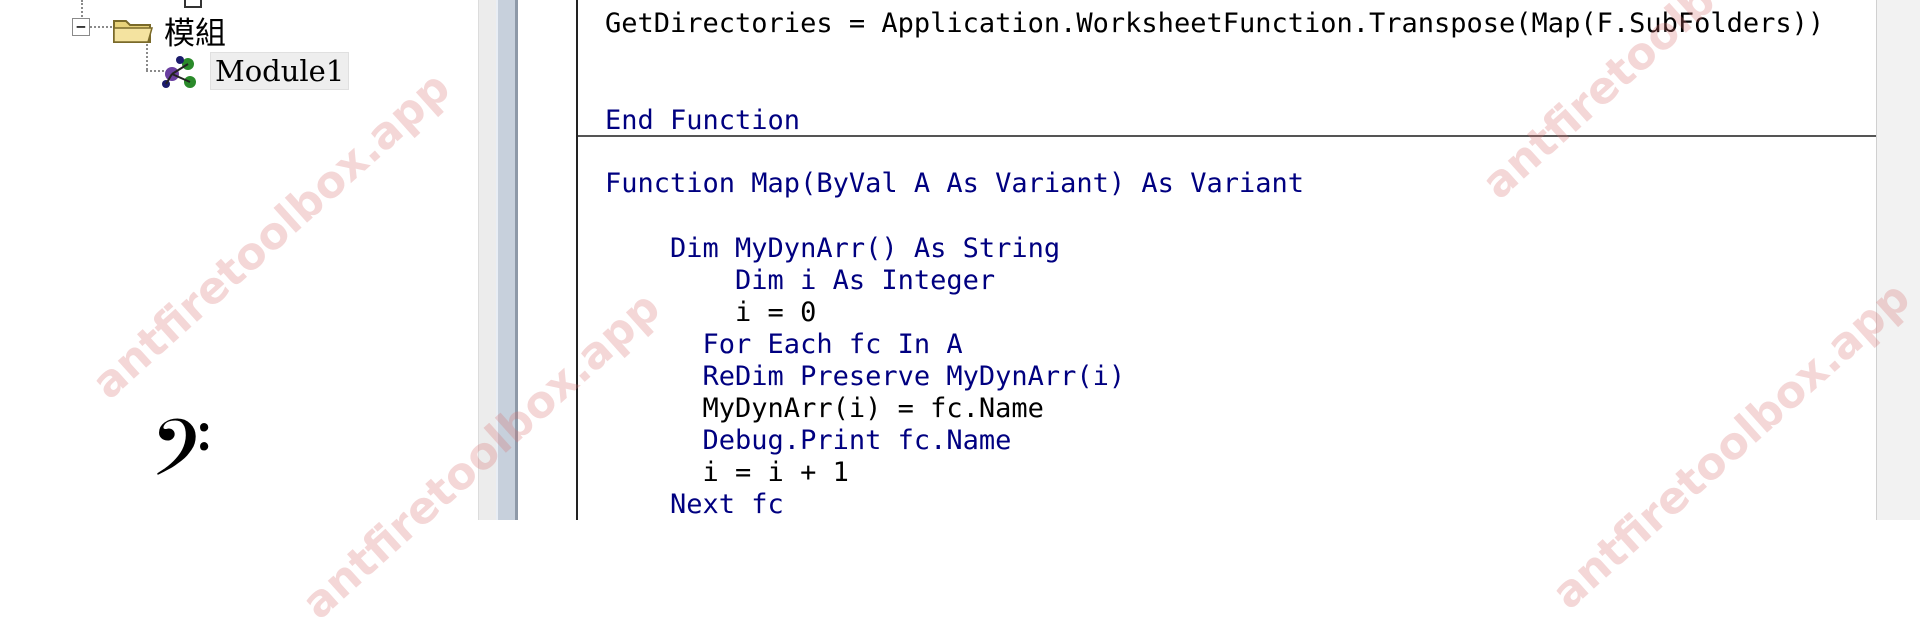 The image size is (1920, 629). I want to click on code-line: End Function, so click(702, 121).